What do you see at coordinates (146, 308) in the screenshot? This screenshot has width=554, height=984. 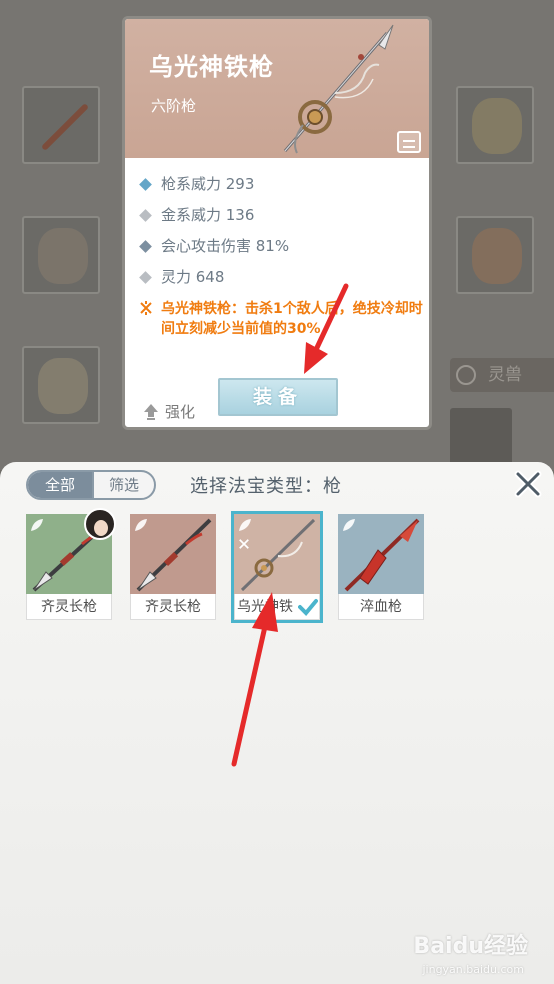 I see `effect-icon` at bounding box center [146, 308].